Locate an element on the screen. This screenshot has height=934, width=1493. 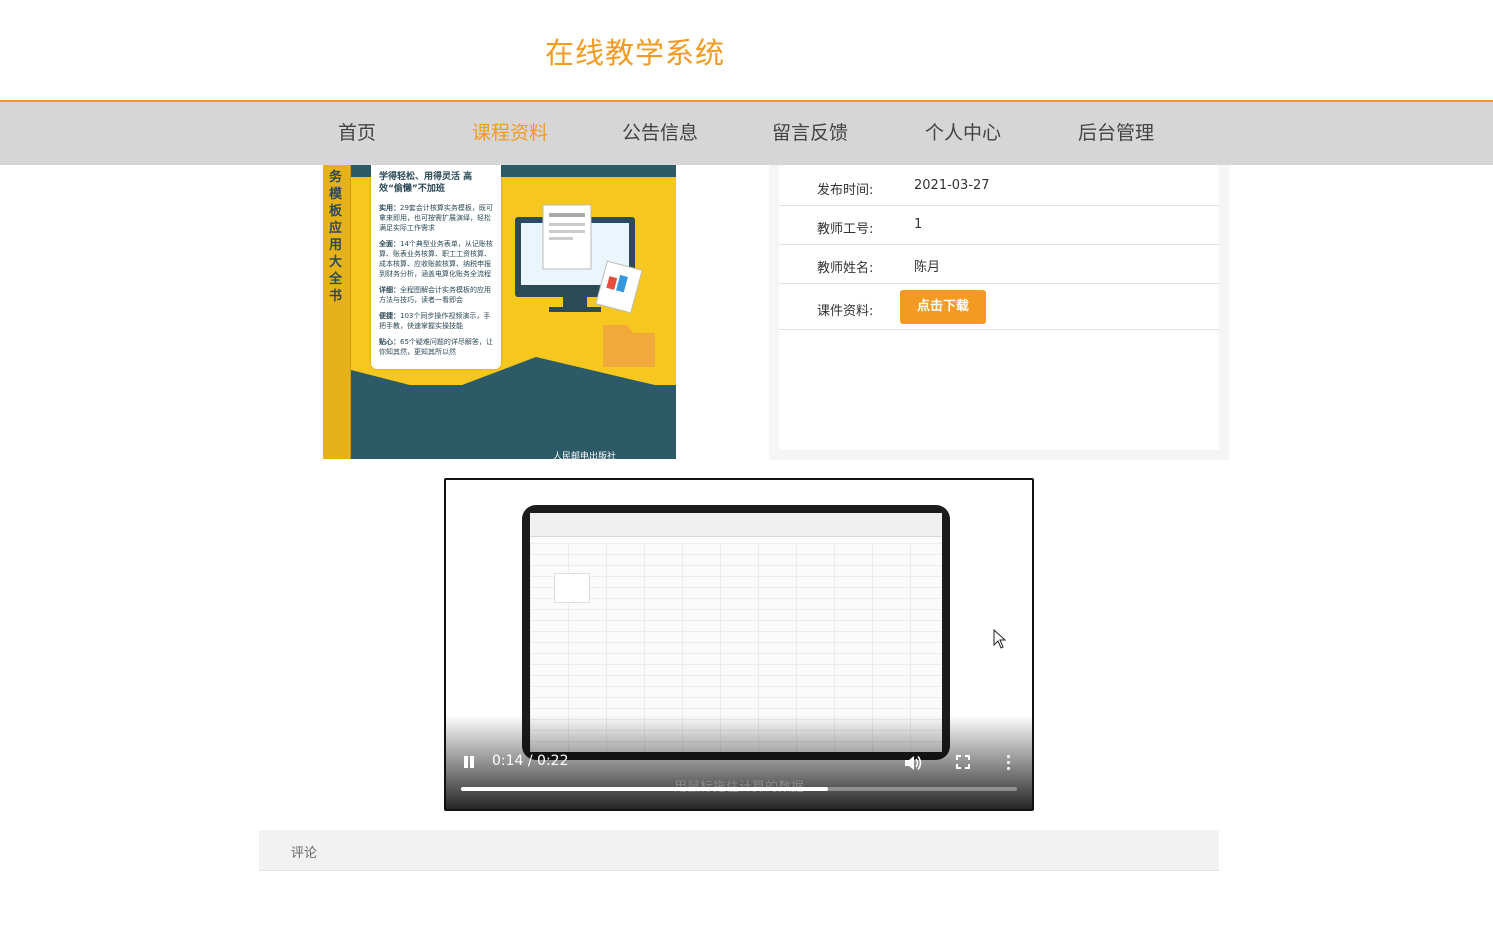
comments-section: 评论 is located at coordinates (739, 850).